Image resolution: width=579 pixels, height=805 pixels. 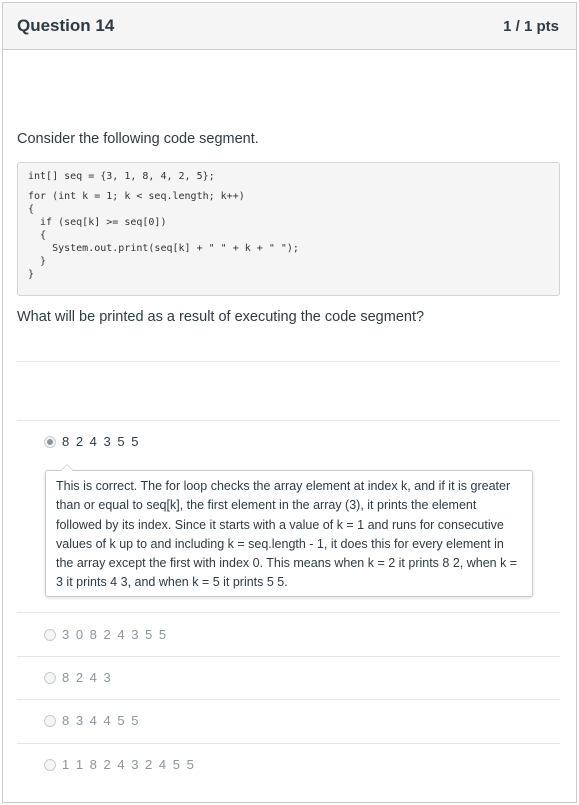 What do you see at coordinates (115, 634) in the screenshot?
I see `answer-label: 3 0 8 2 4 3 5 5` at bounding box center [115, 634].